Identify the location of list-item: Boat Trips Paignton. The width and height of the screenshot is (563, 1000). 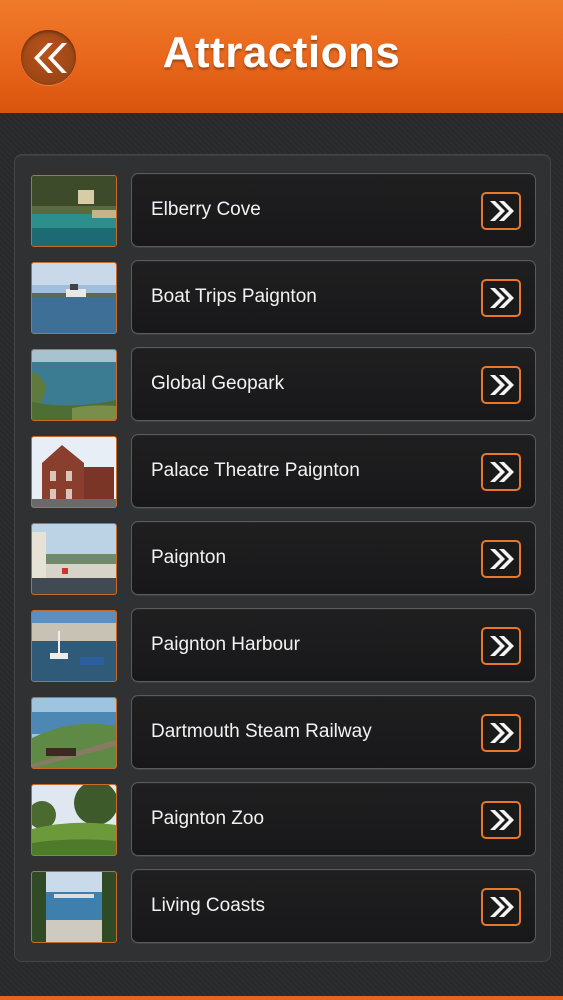
(283, 297).